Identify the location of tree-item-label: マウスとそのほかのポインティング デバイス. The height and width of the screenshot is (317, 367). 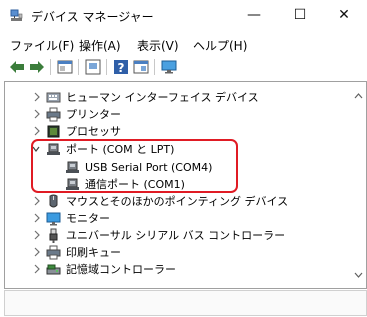
(177, 201).